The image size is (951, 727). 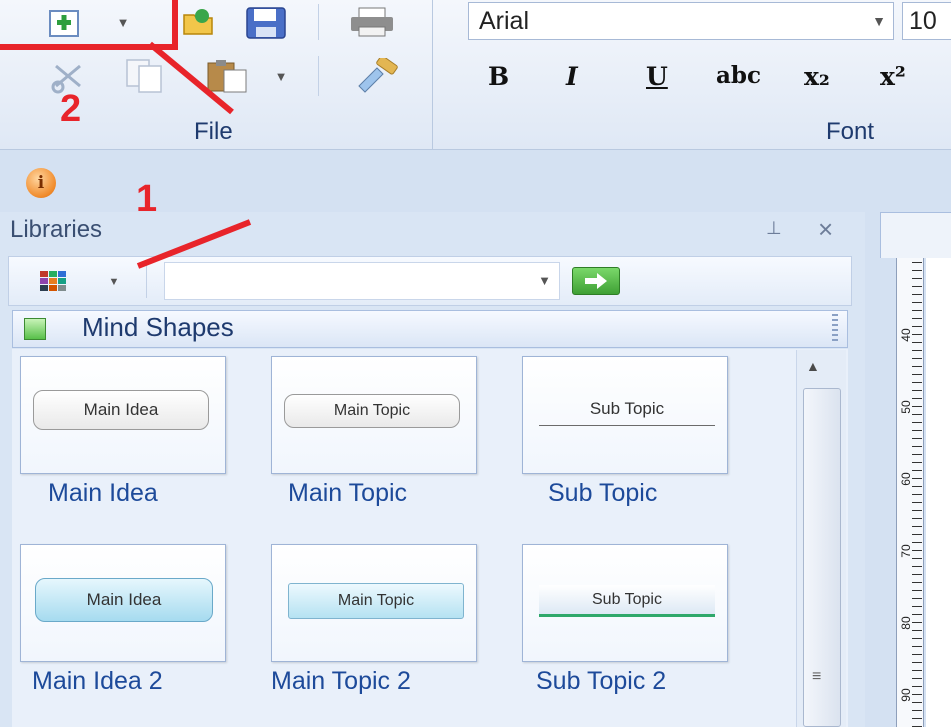 I want to click on save-button, so click(x=266, y=23).